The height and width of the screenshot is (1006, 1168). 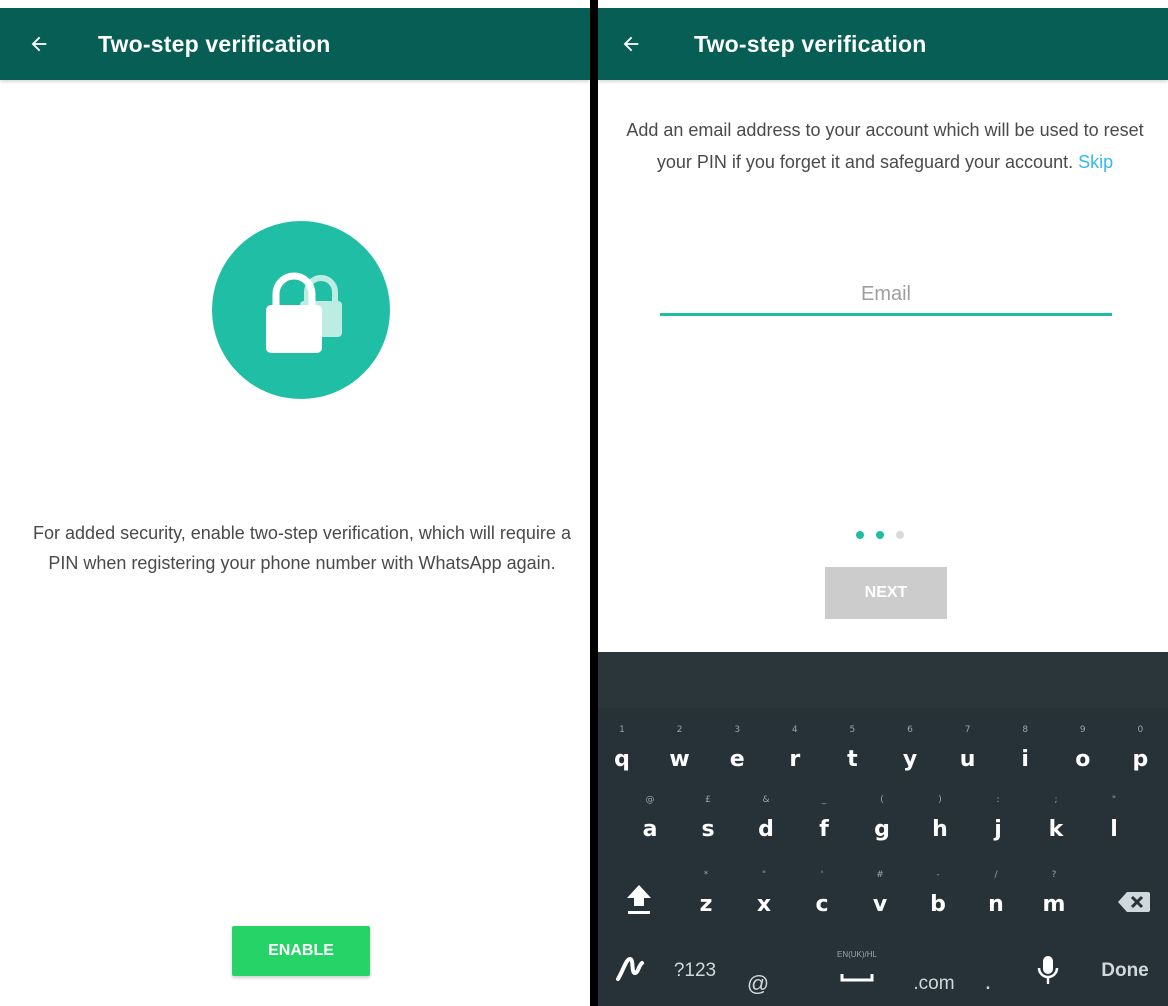 What do you see at coordinates (1125, 971) in the screenshot?
I see `done-key: Done` at bounding box center [1125, 971].